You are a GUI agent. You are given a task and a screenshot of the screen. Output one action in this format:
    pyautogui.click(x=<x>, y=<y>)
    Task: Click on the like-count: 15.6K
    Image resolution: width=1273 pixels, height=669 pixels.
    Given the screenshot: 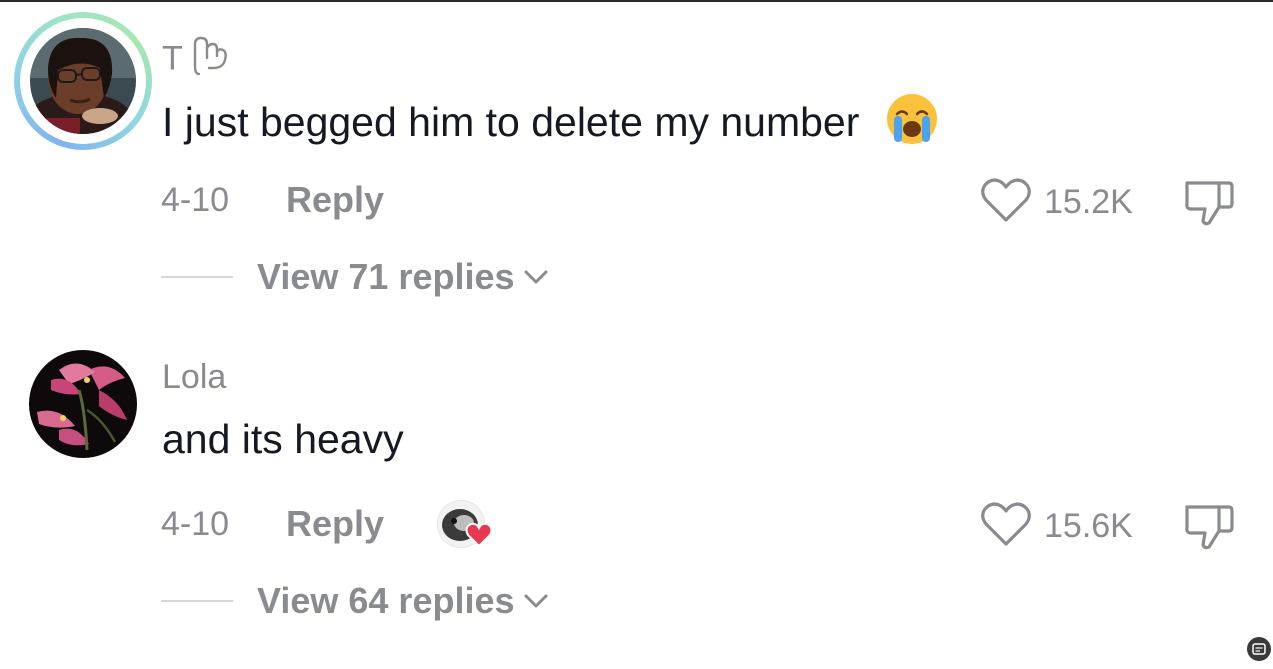 What is the action you would take?
    pyautogui.click(x=1088, y=526)
    